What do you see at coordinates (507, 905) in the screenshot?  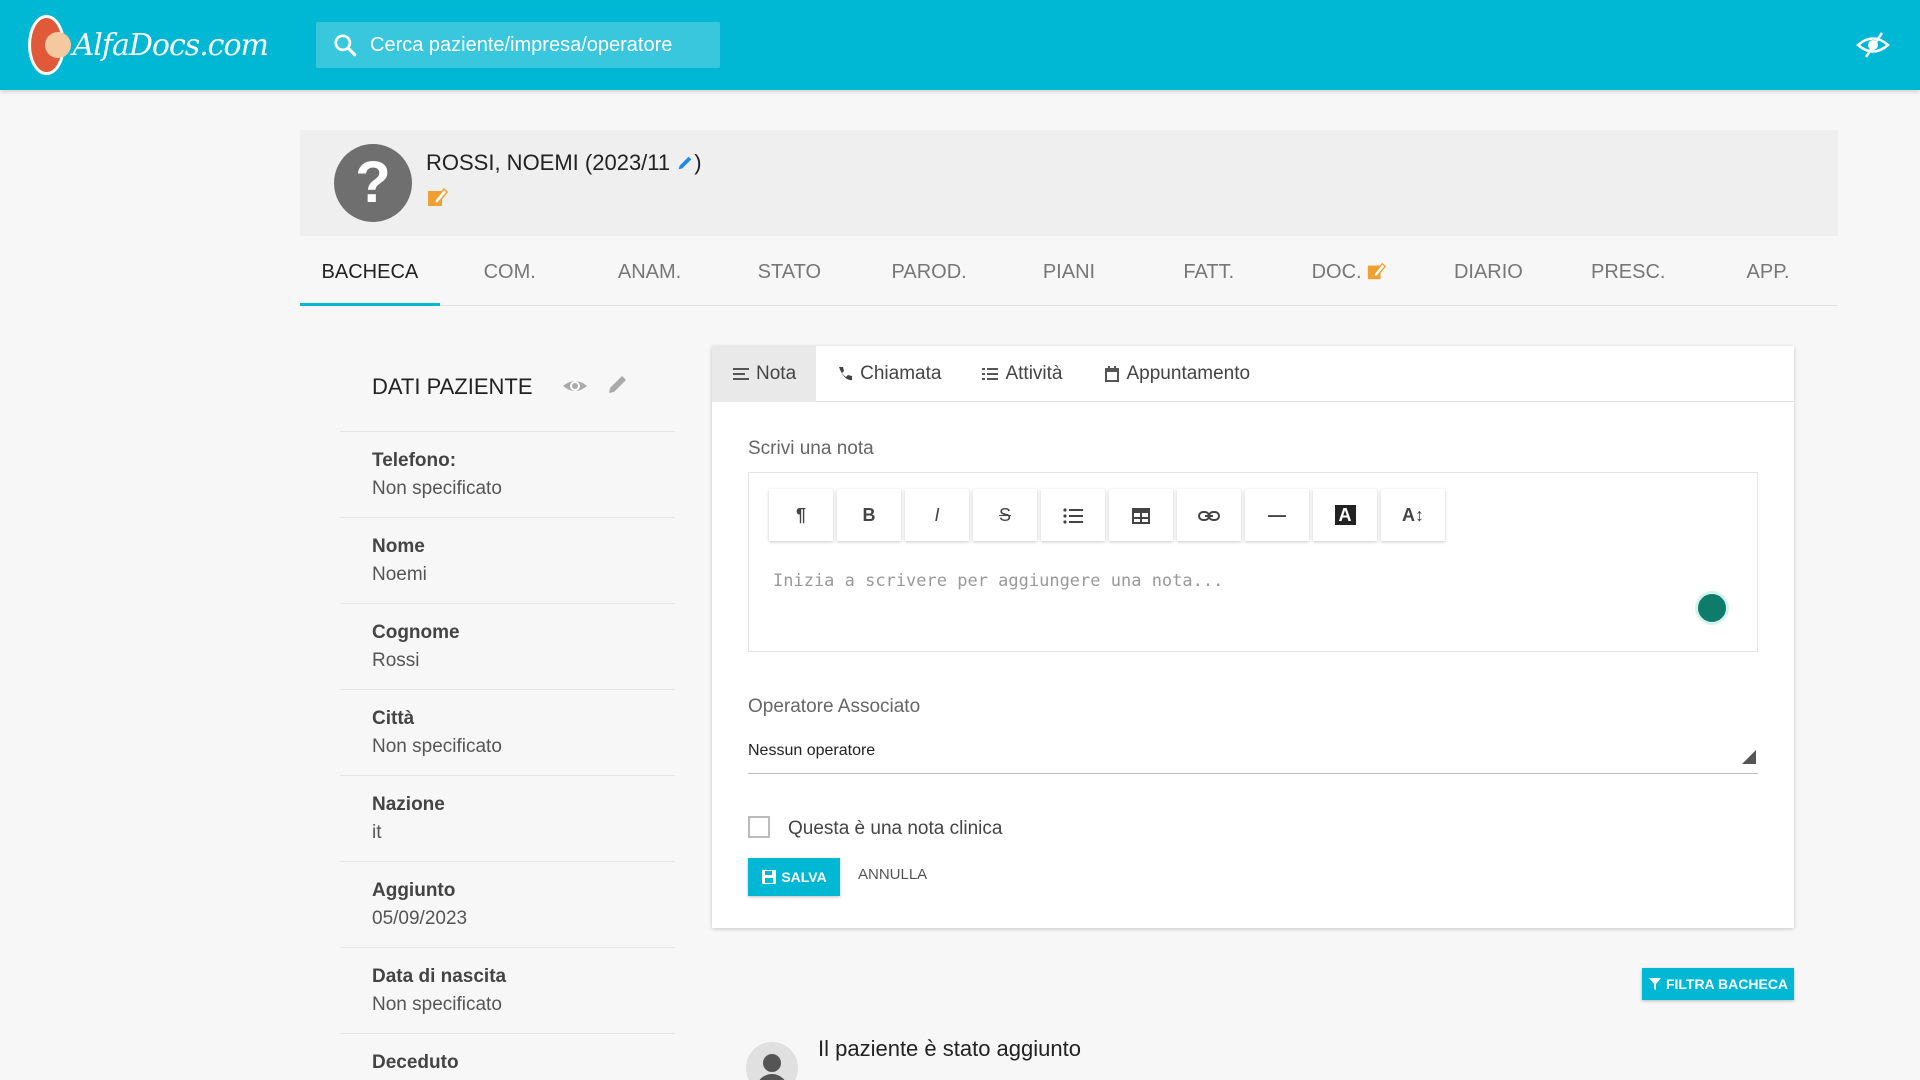 I see `field-added: Aggiunto 05/09/2023` at bounding box center [507, 905].